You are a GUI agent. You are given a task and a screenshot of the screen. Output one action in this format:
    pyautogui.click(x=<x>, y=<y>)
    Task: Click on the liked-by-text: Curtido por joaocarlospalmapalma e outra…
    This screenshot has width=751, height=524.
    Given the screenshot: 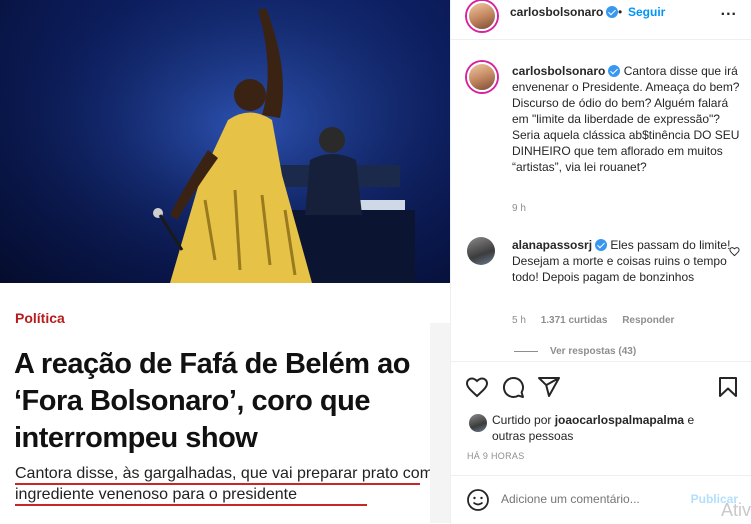 What is the action you would take?
    pyautogui.click(x=602, y=428)
    